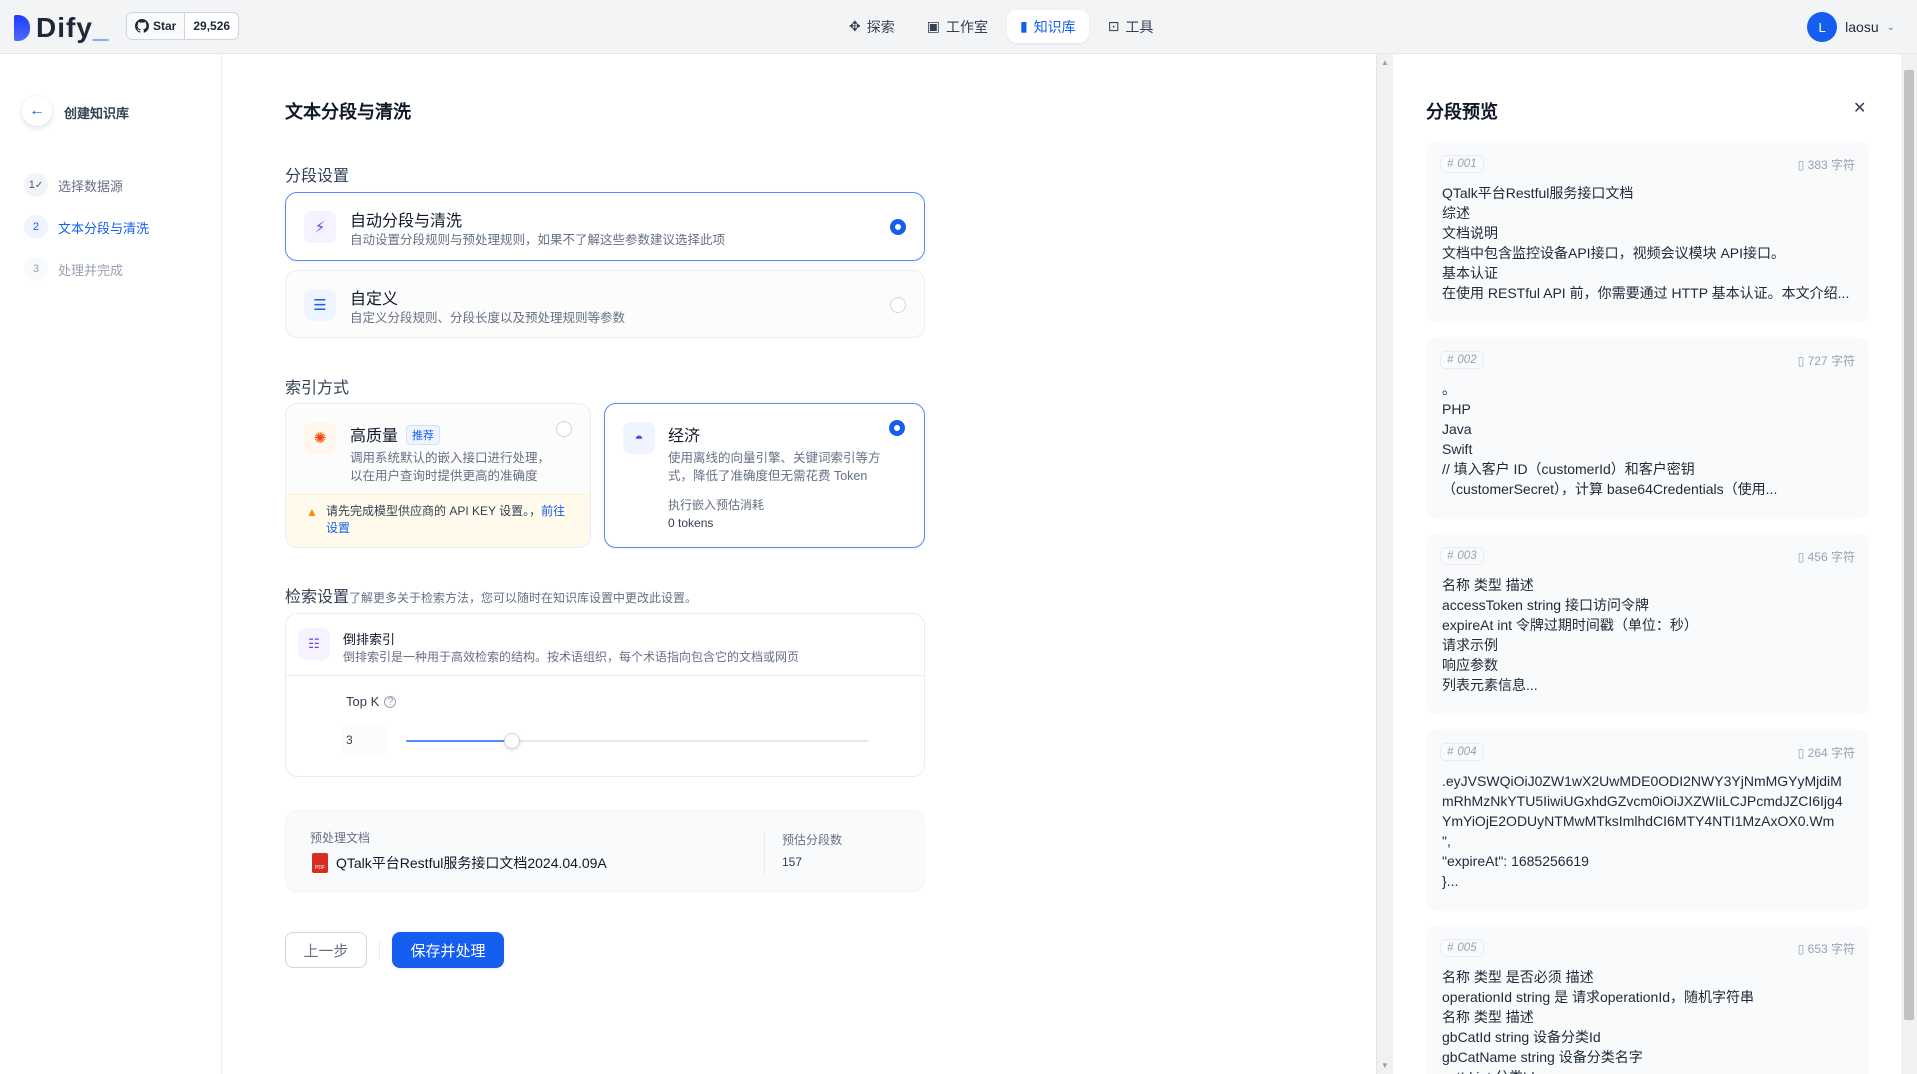 The image size is (1917, 1074). What do you see at coordinates (91, 186) in the screenshot?
I see `step-label: 选择数据源` at bounding box center [91, 186].